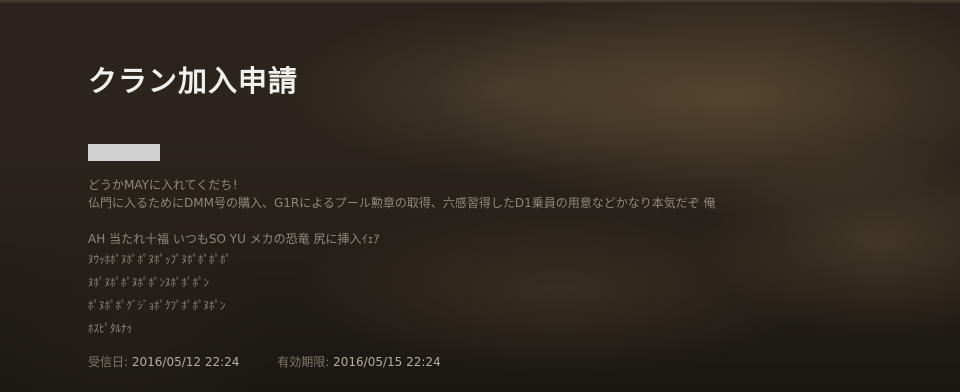  I want to click on received-date: 2016/05/12 22:24, so click(185, 362).